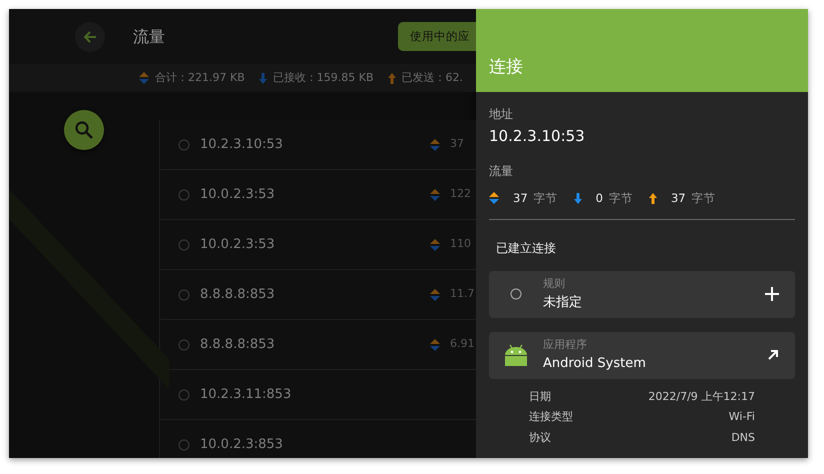  What do you see at coordinates (773, 355) in the screenshot?
I see `open-external-icon` at bounding box center [773, 355].